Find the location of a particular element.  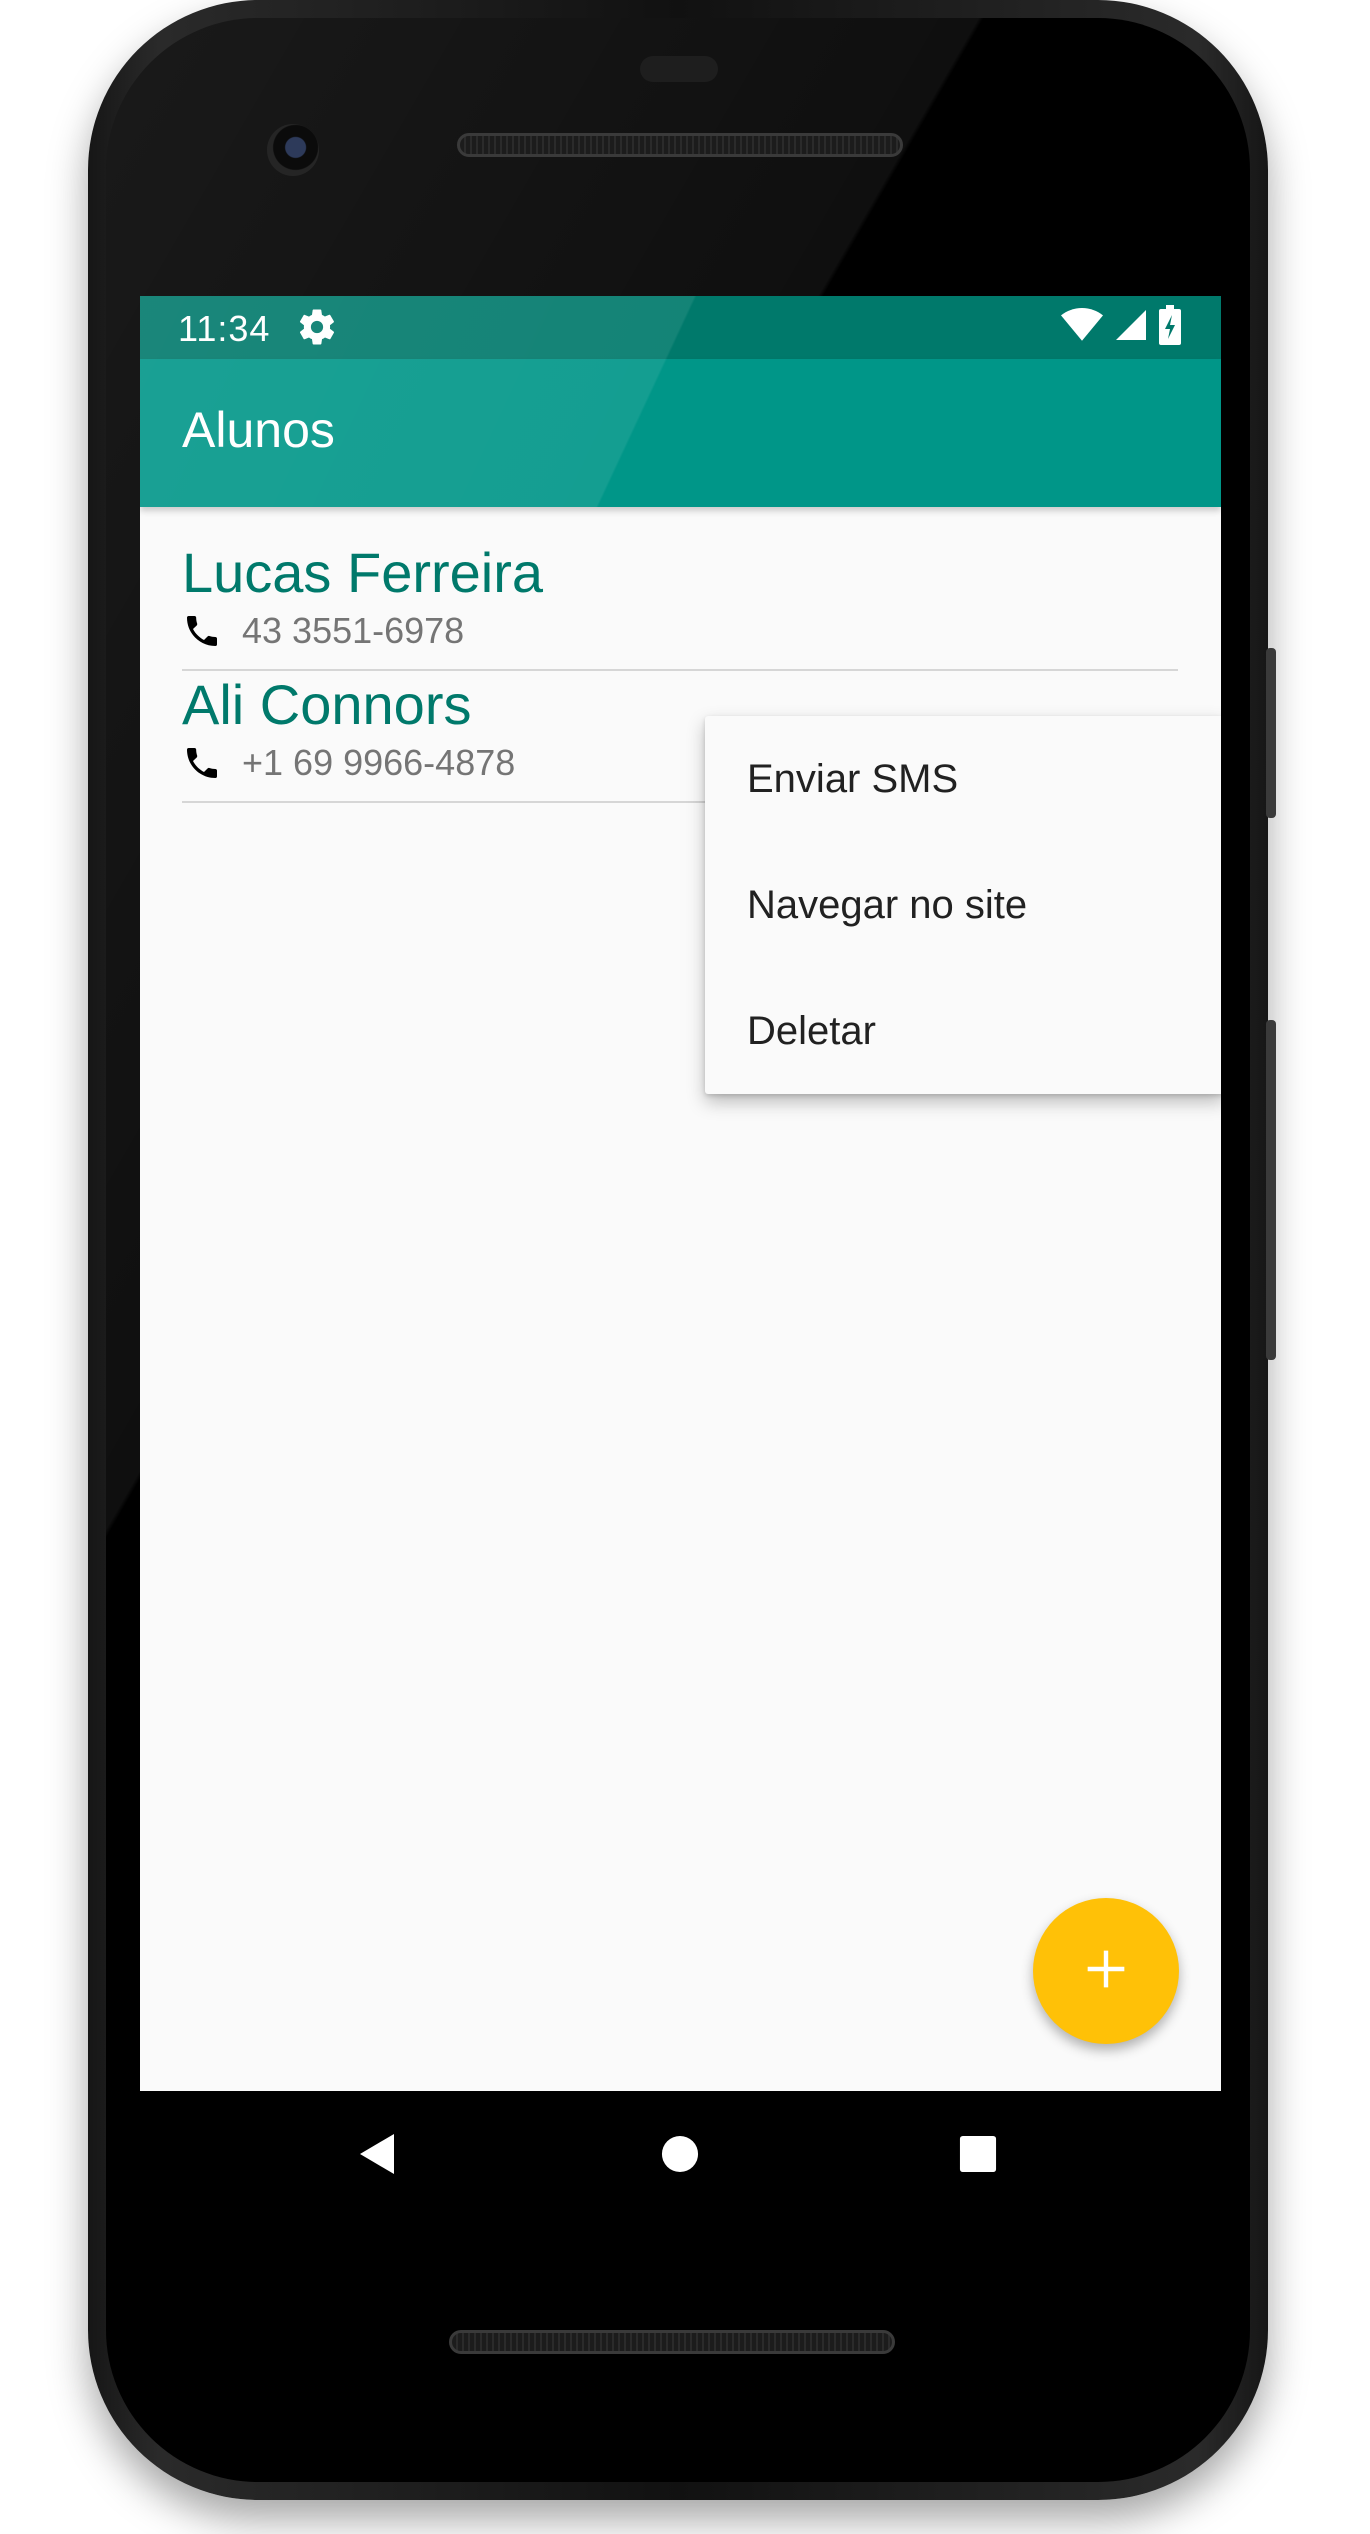

recents-icon is located at coordinates (978, 2156).